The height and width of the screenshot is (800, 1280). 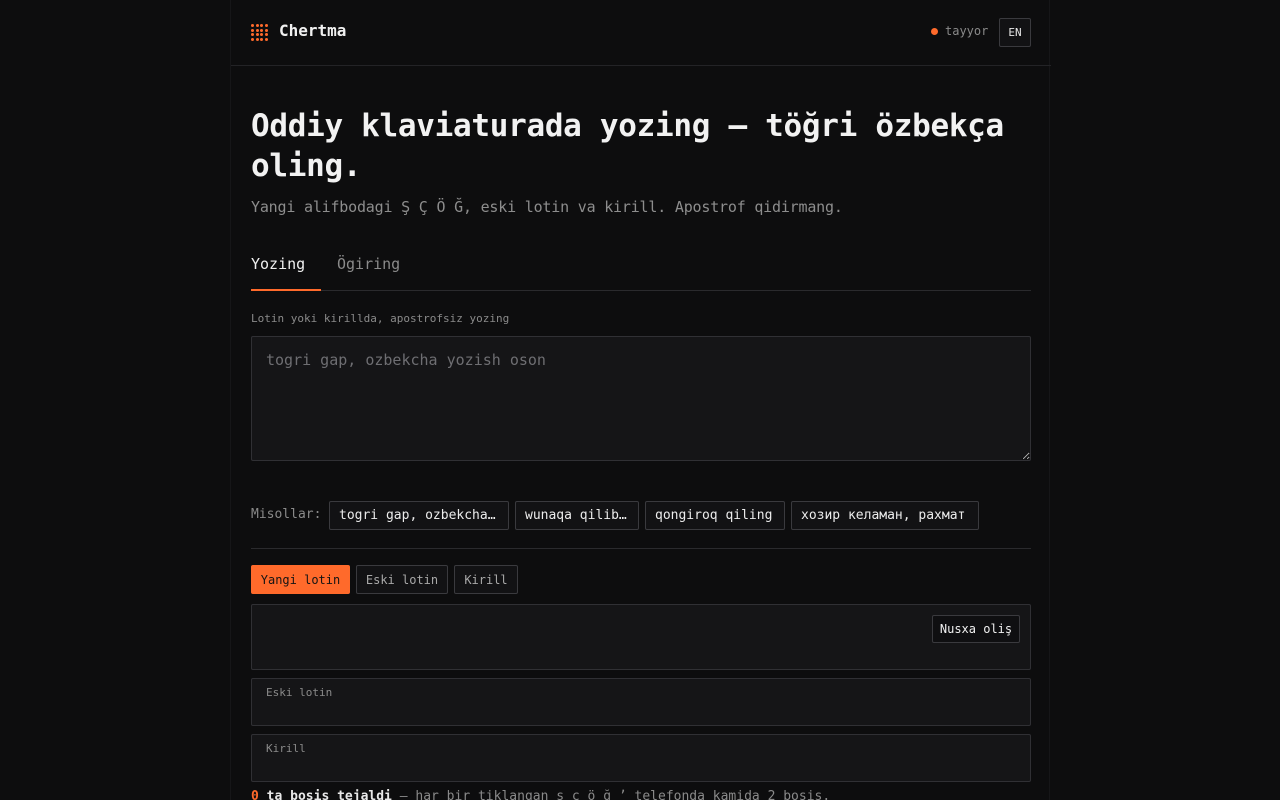 What do you see at coordinates (715, 515) in the screenshot?
I see `example-chip: qongiroq qiling` at bounding box center [715, 515].